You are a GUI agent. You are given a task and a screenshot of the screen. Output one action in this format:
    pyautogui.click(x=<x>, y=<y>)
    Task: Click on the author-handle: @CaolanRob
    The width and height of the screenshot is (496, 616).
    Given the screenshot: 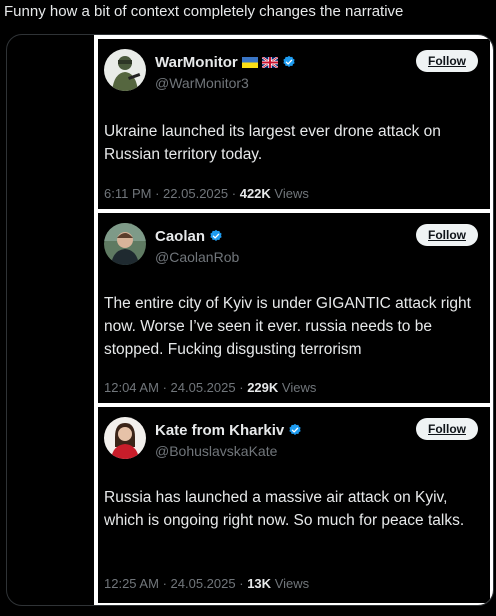 What is the action you would take?
    pyautogui.click(x=197, y=257)
    